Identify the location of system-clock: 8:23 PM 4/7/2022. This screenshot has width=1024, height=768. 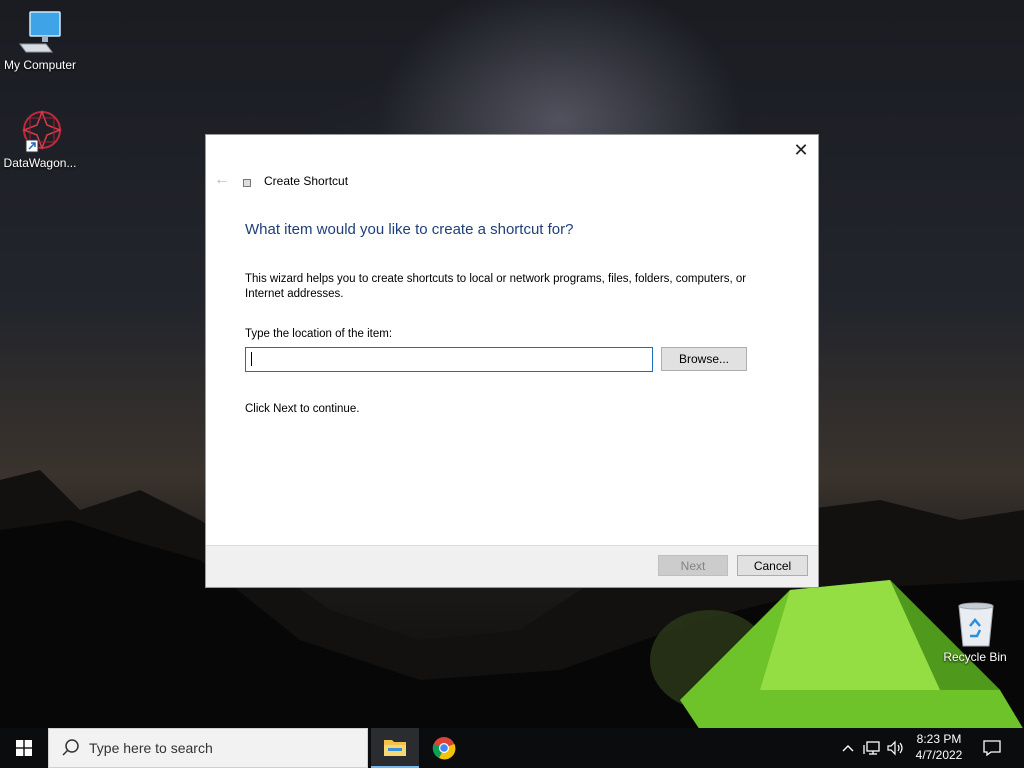
(939, 747).